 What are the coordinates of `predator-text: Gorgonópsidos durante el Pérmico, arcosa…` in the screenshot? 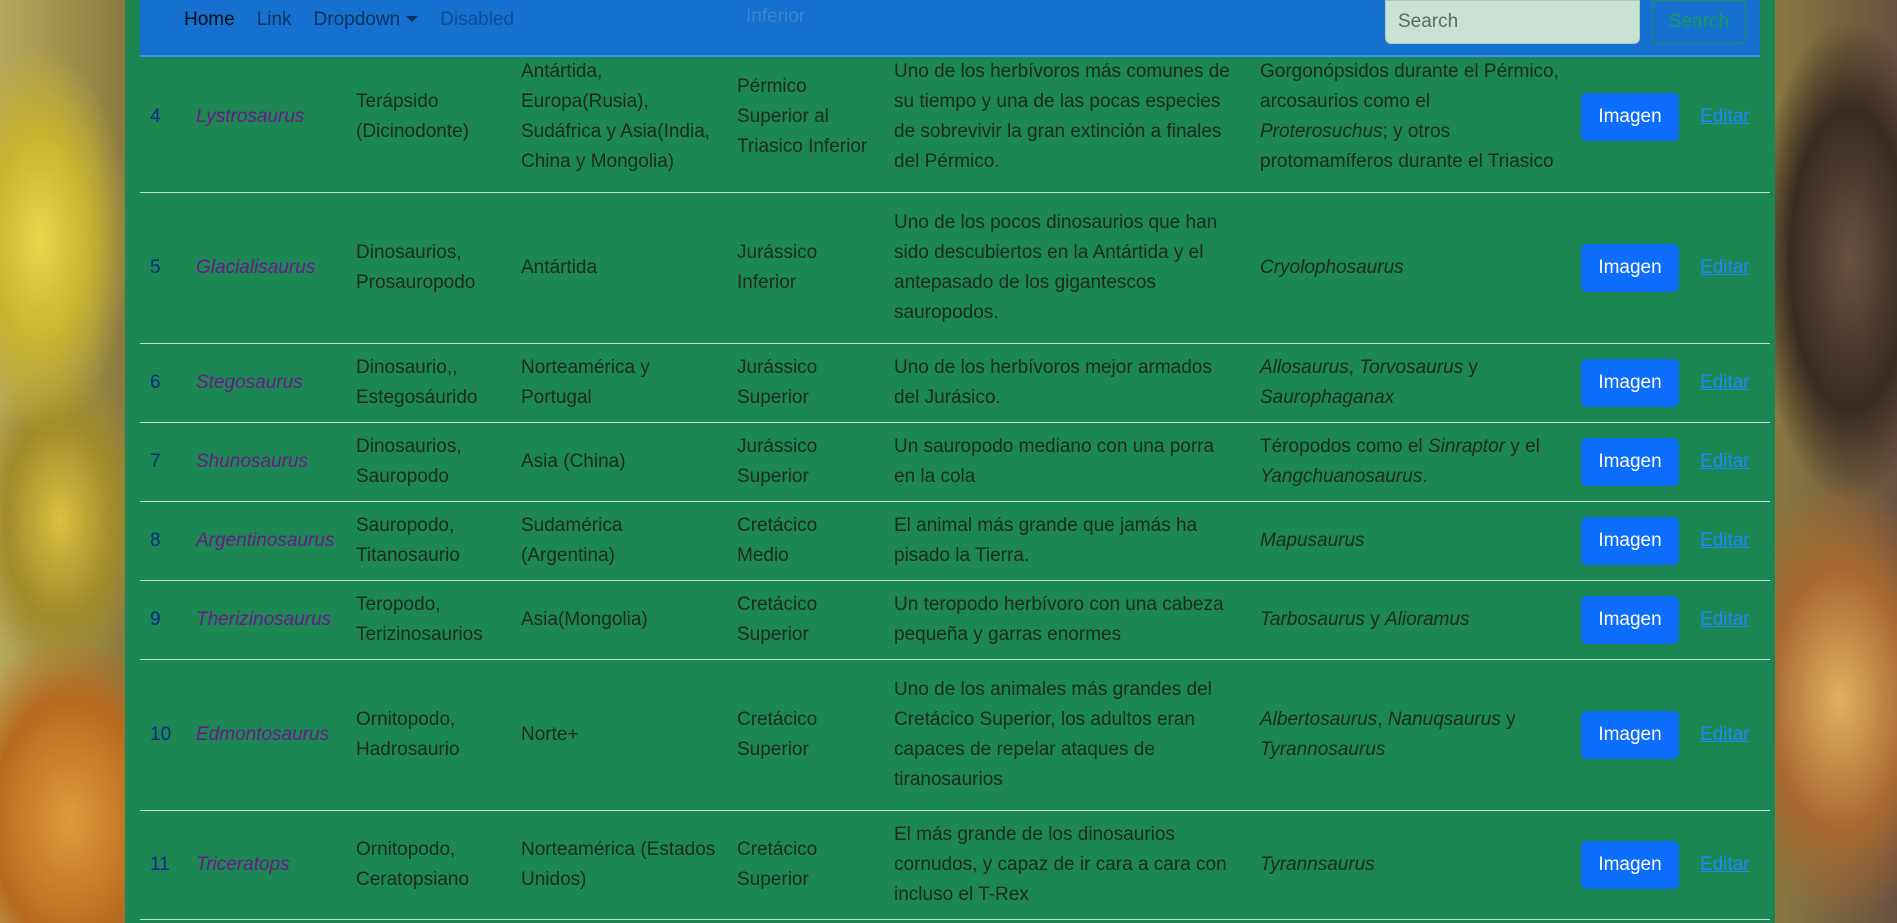 It's located at (1409, 86).